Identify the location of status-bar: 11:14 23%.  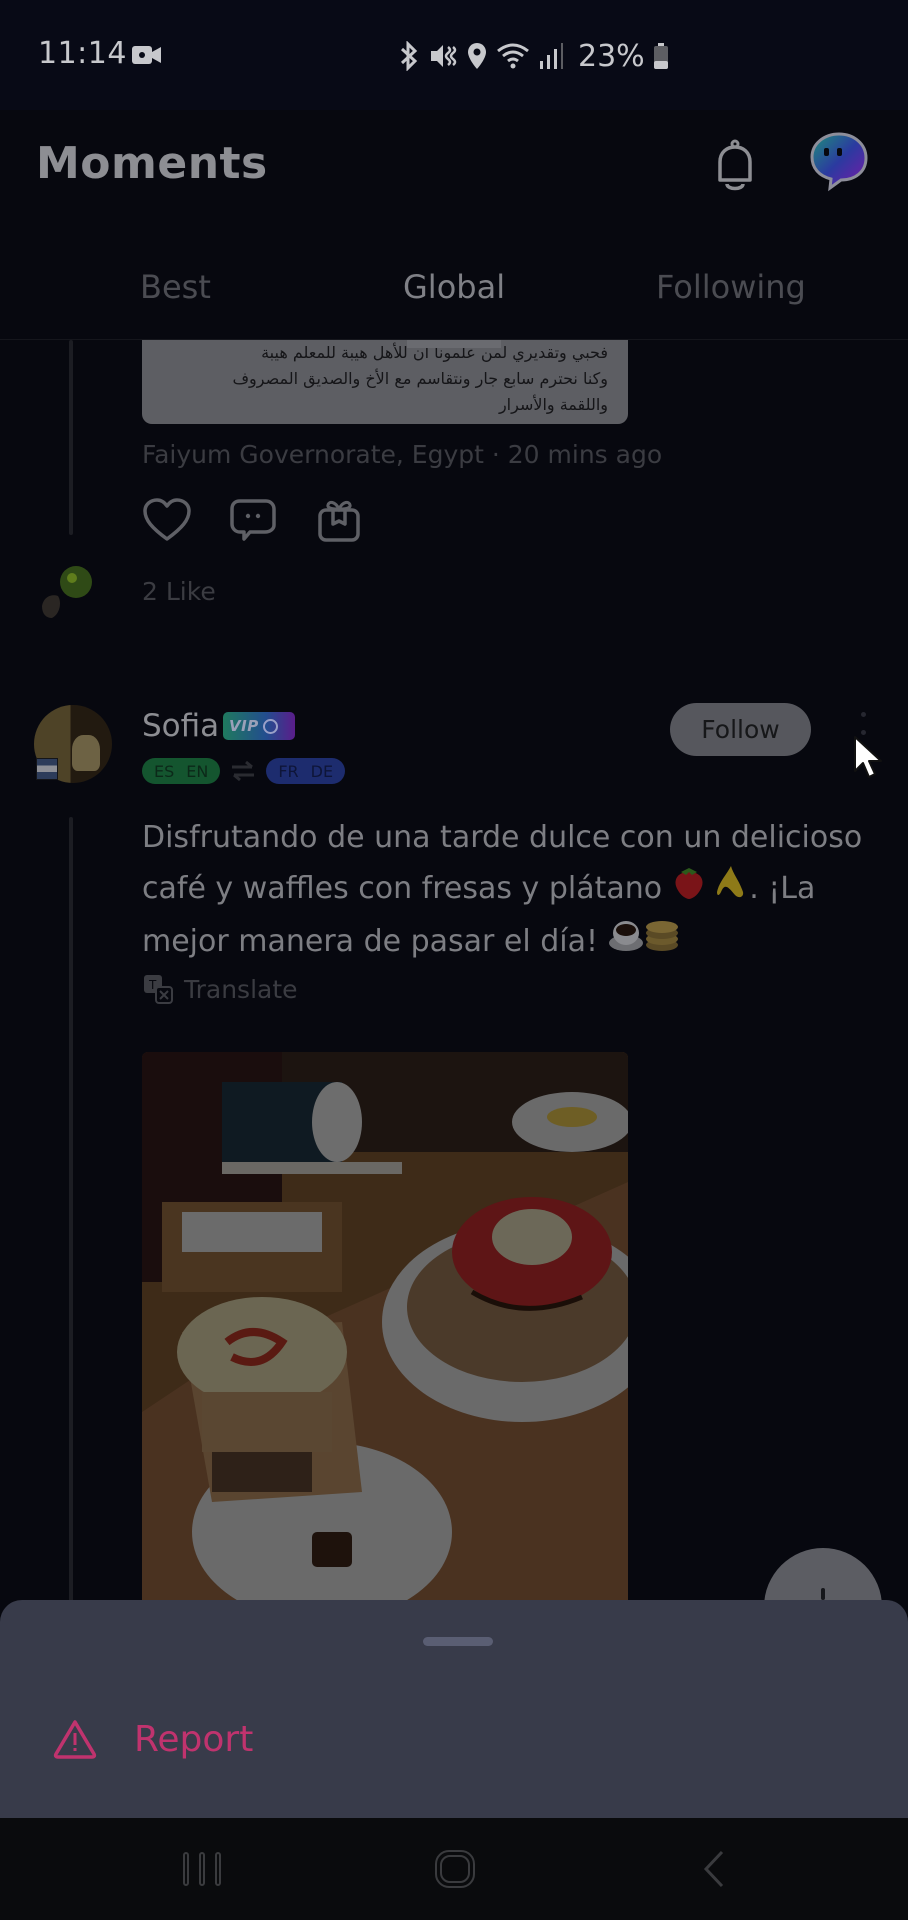
(454, 55).